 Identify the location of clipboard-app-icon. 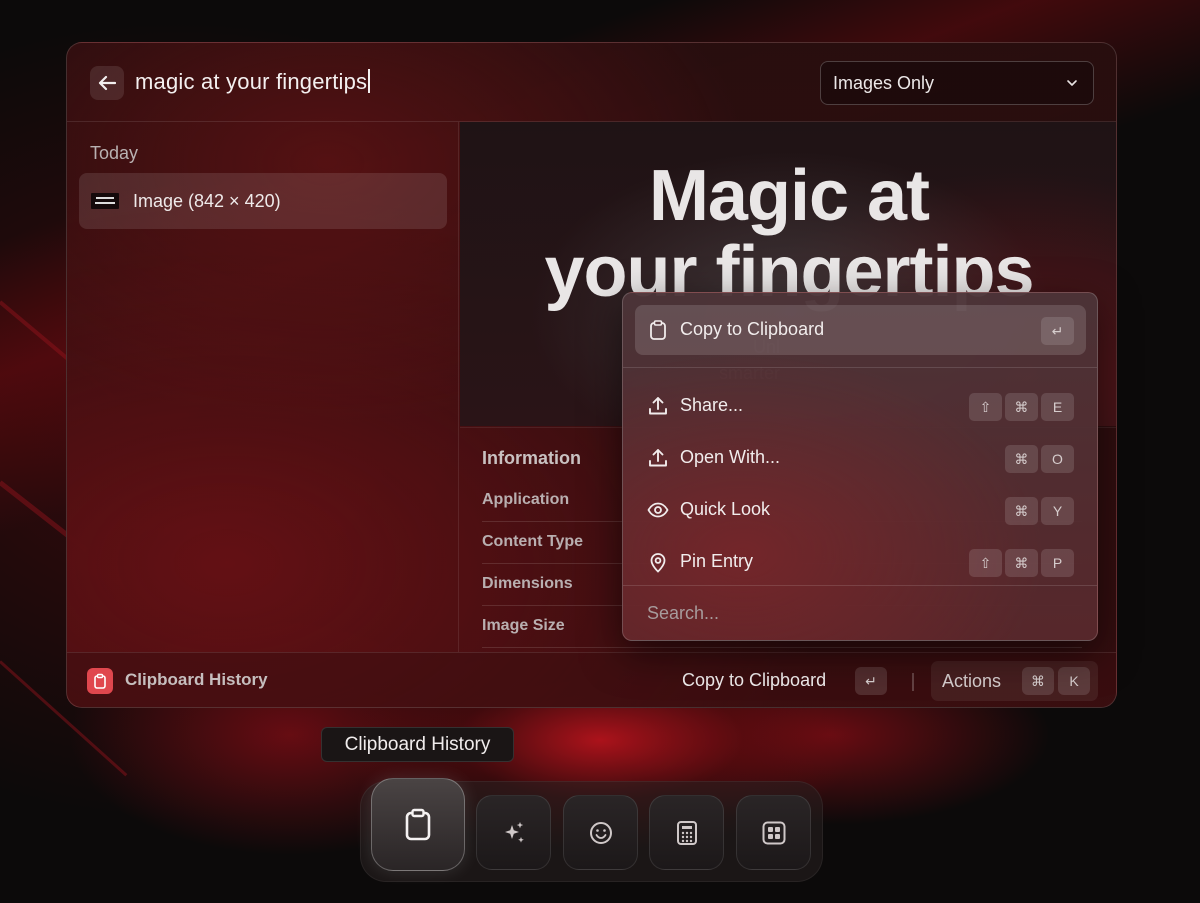
(100, 681).